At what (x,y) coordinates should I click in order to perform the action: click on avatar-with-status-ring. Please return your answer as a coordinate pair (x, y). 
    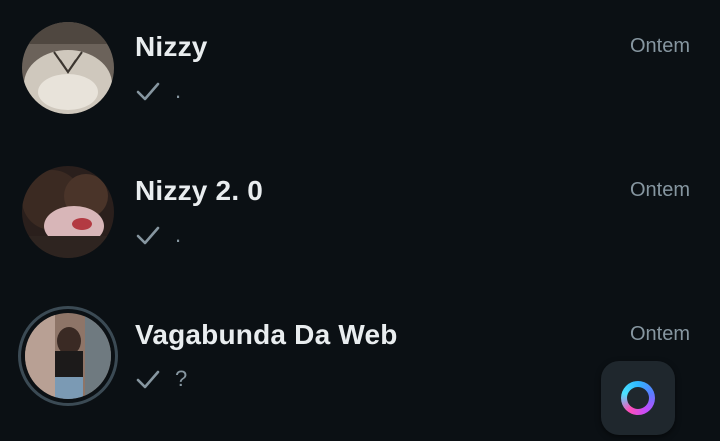
    Looking at the image, I should click on (68, 356).